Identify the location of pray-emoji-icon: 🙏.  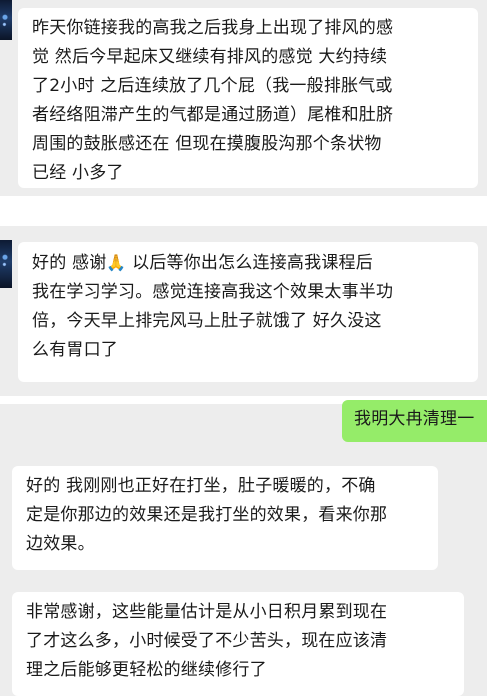
(116, 262).